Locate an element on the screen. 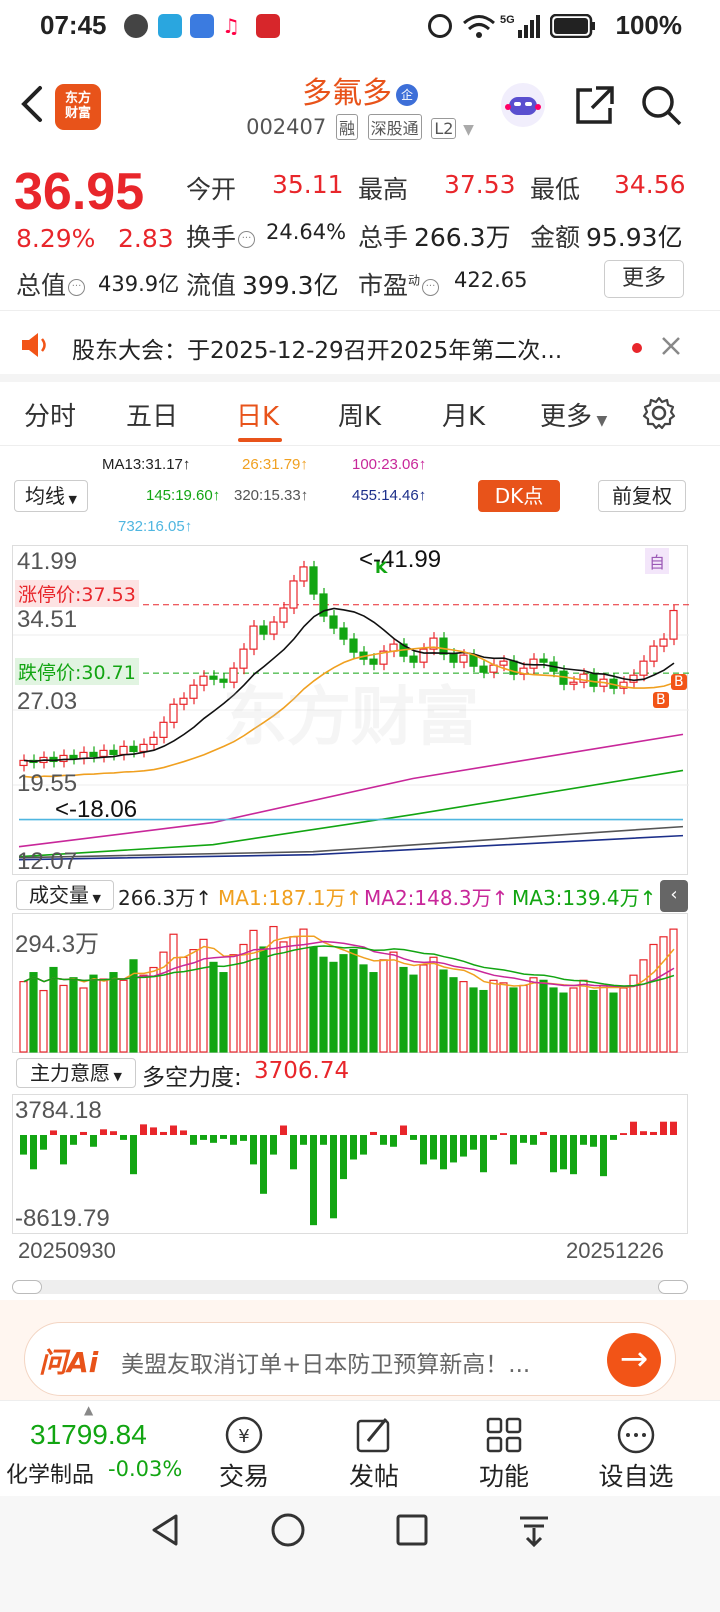  index-widget: ▲ 31799.84 化学制品 -0.03% is located at coordinates (95, 1449).